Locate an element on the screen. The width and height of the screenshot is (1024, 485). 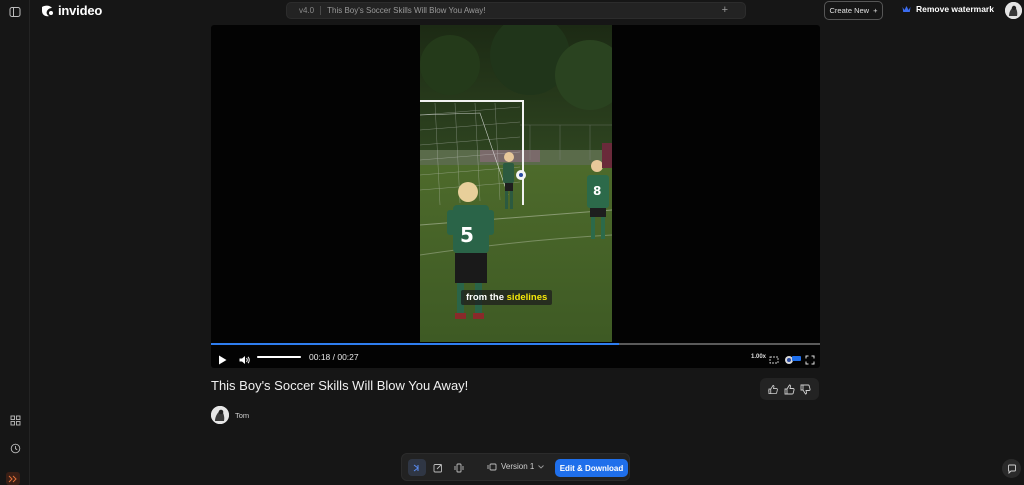
progress-bar is located at coordinates (515, 344).